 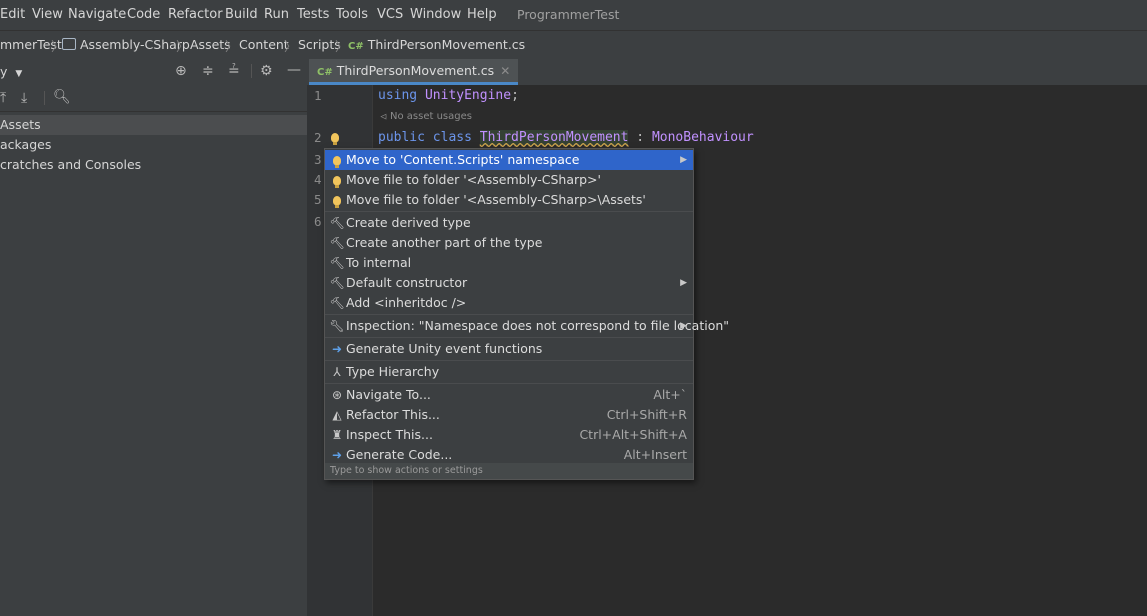 I want to click on action-create-derived-type: 🔨︎ Create derived type, so click(x=509, y=223).